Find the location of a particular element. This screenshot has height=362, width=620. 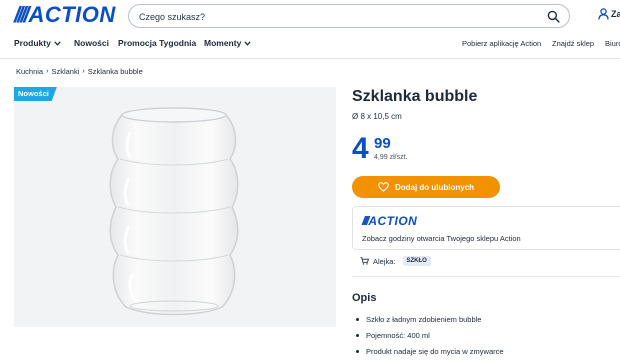

account-link: Za is located at coordinates (615, 14).